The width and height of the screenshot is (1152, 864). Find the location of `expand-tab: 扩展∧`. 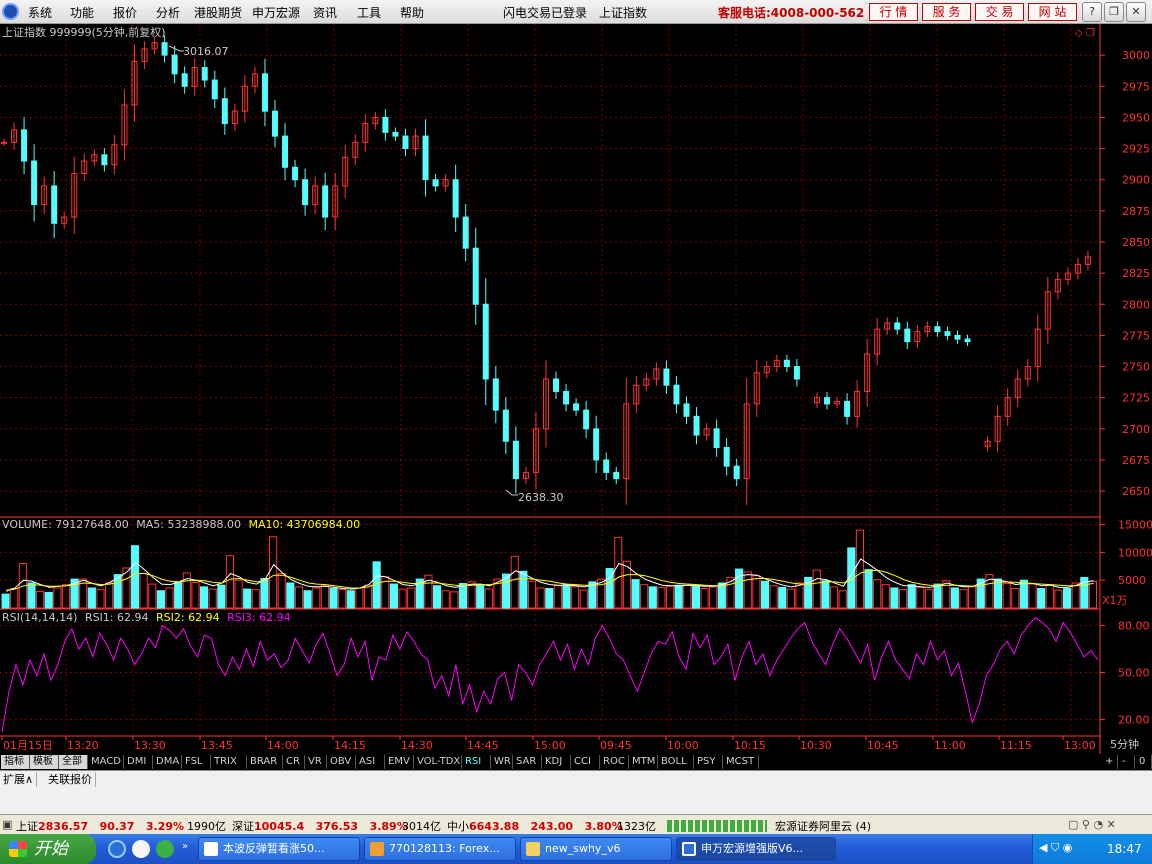

expand-tab: 扩展∧ is located at coordinates (19, 779).